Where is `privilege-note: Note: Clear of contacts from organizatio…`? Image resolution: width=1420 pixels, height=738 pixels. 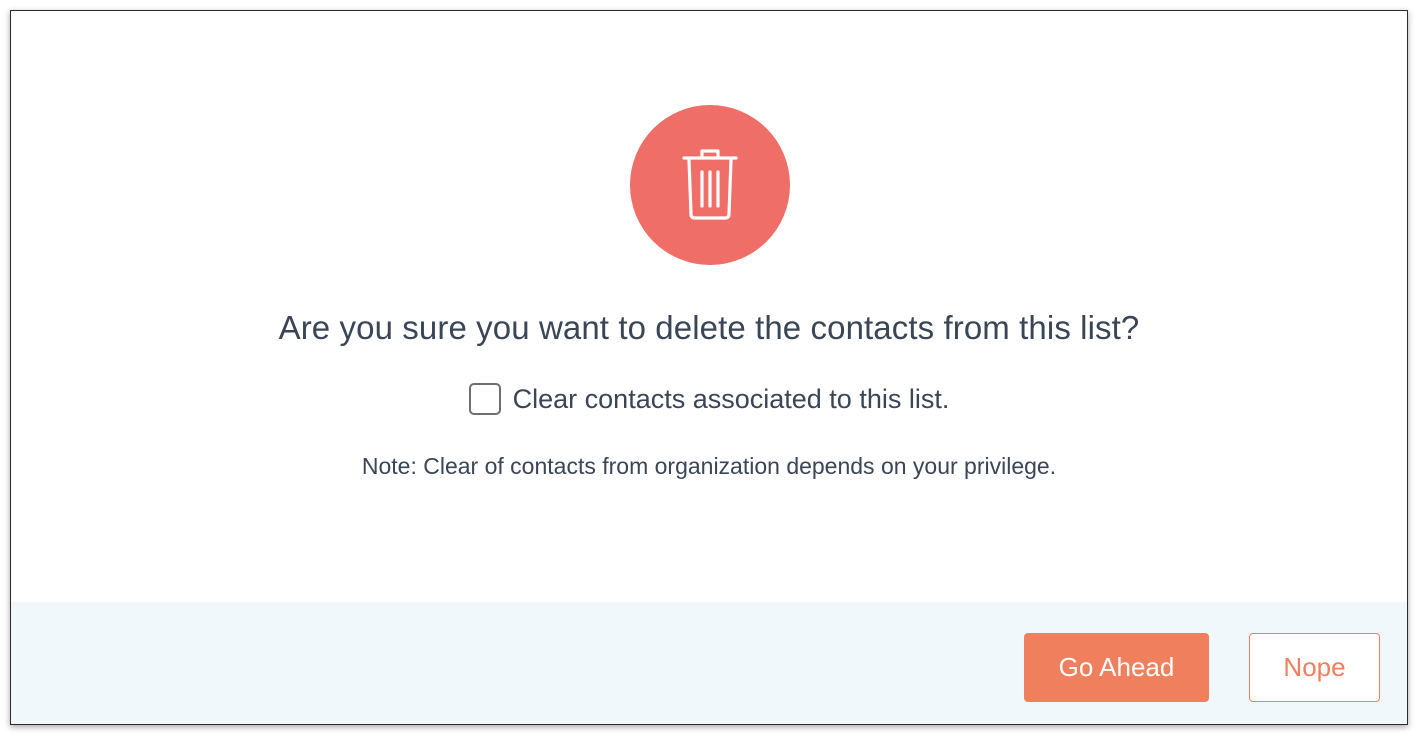 privilege-note: Note: Clear of contacts from organizatio… is located at coordinates (709, 466).